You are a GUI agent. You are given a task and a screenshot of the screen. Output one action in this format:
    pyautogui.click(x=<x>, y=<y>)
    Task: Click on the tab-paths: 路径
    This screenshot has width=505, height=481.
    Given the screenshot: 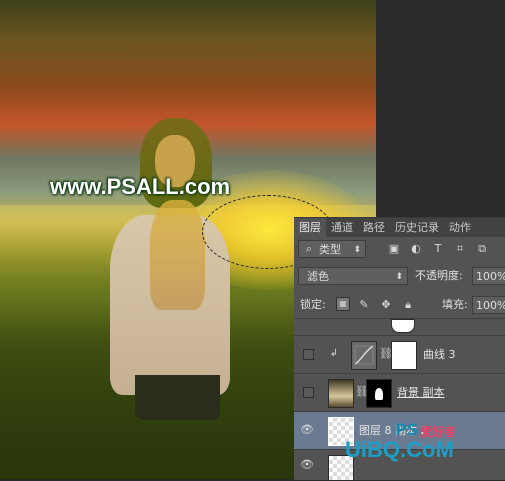 What is the action you would take?
    pyautogui.click(x=374, y=227)
    